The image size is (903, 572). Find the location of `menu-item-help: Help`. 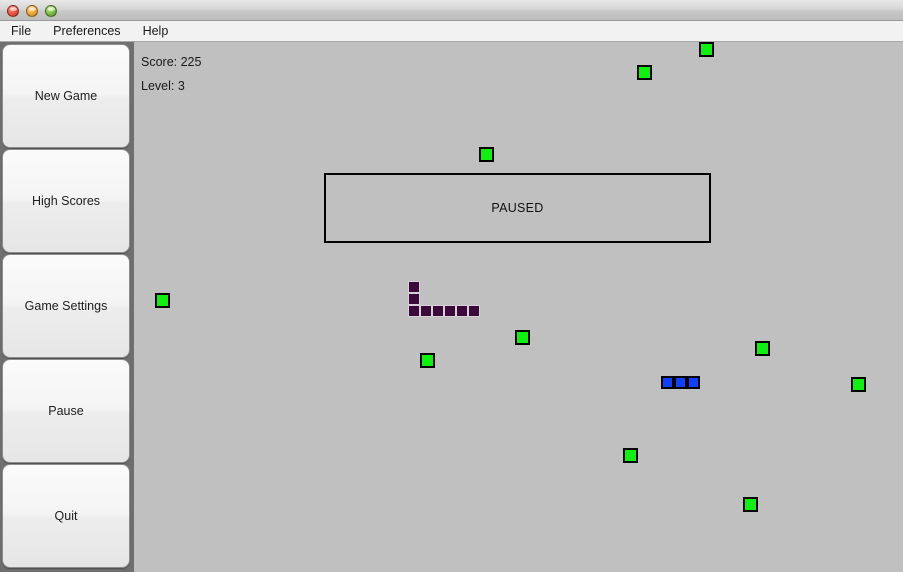

menu-item-help: Help is located at coordinates (156, 31).